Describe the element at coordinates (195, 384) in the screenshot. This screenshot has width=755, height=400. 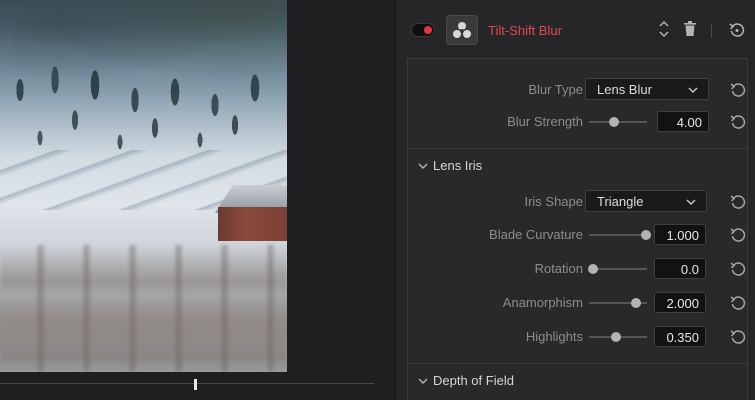
I see `playhead` at that location.